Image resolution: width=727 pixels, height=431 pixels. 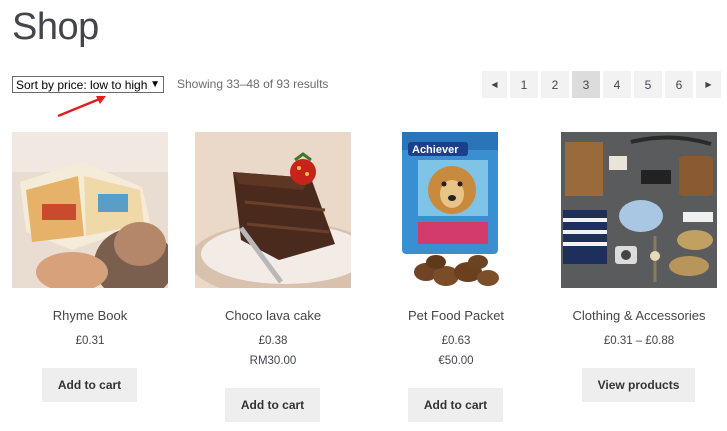 I want to click on product-price-alt: €50.00, so click(x=456, y=361).